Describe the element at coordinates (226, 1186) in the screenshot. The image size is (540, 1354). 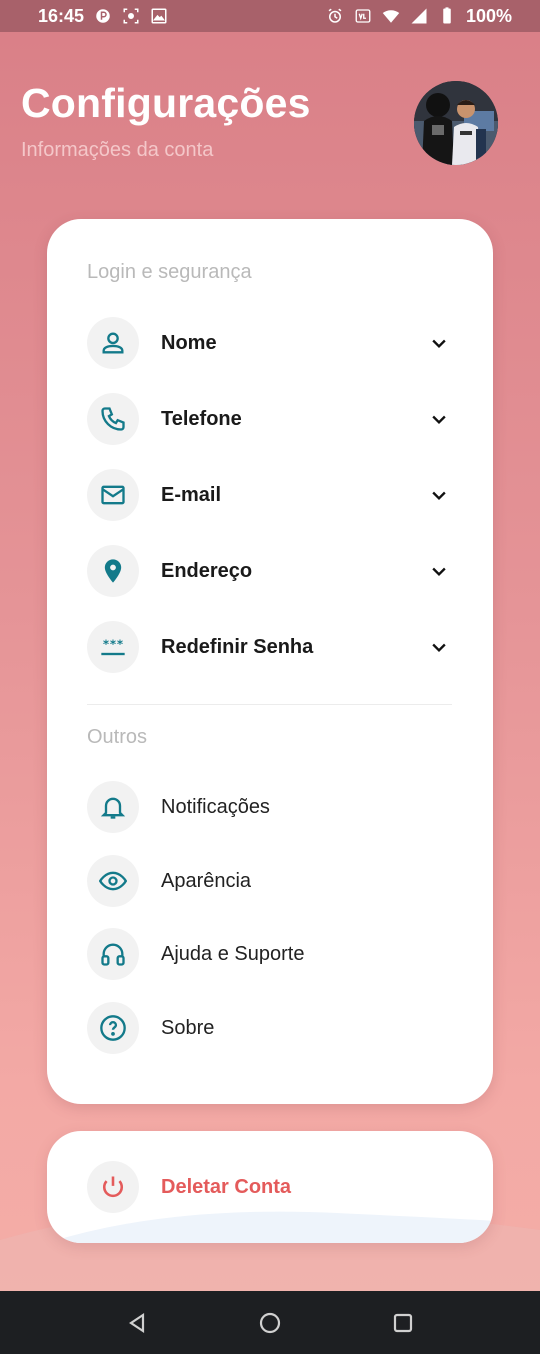
I see `delete-account-label: Deletar Conta` at that location.